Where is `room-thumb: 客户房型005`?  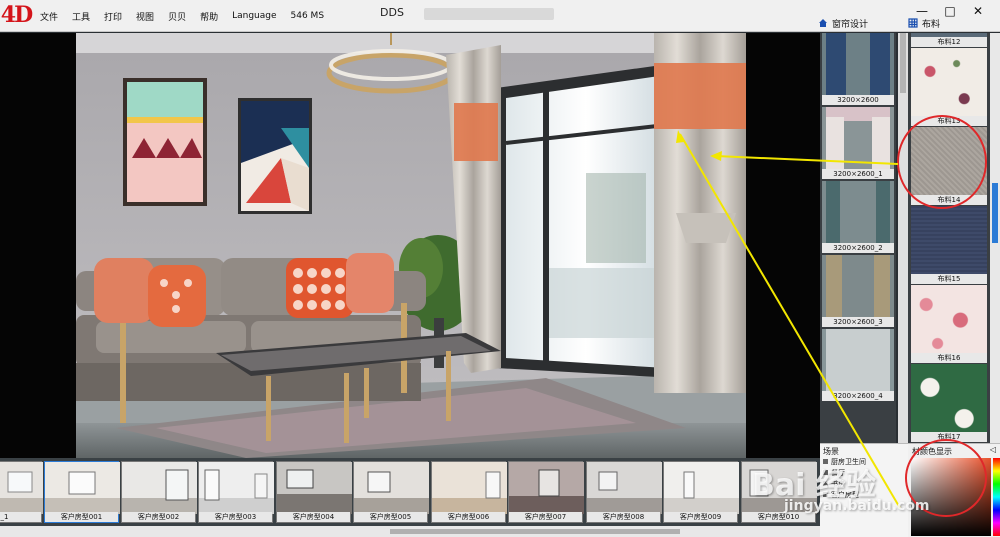 room-thumb: 客户房型005 is located at coordinates (391, 492).